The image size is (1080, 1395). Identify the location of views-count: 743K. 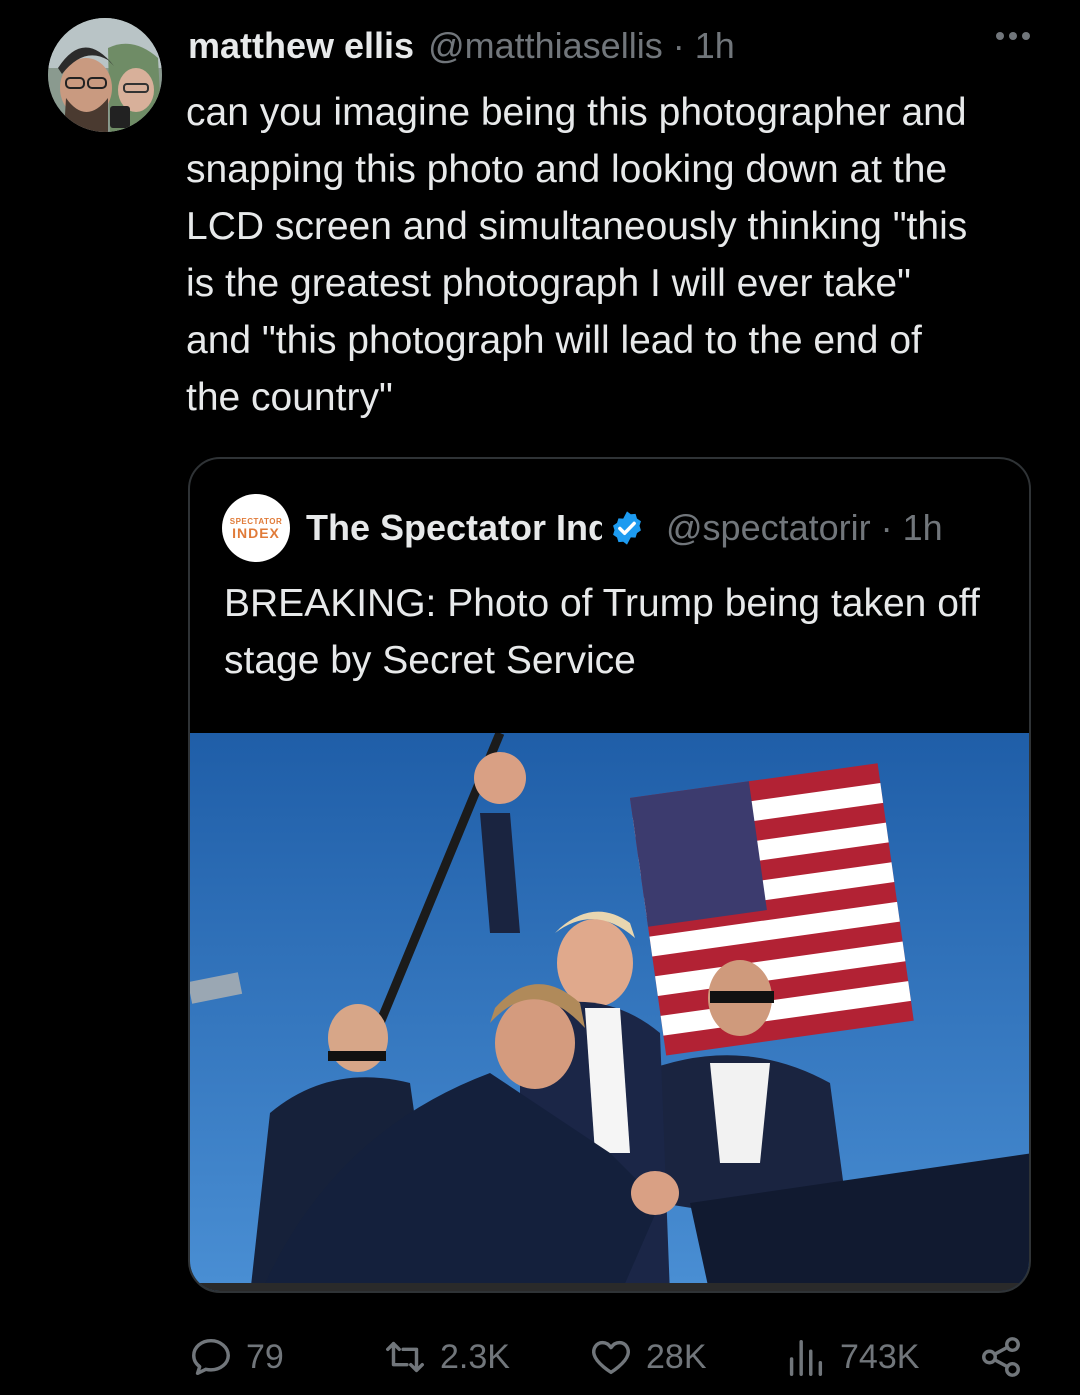
(880, 1356).